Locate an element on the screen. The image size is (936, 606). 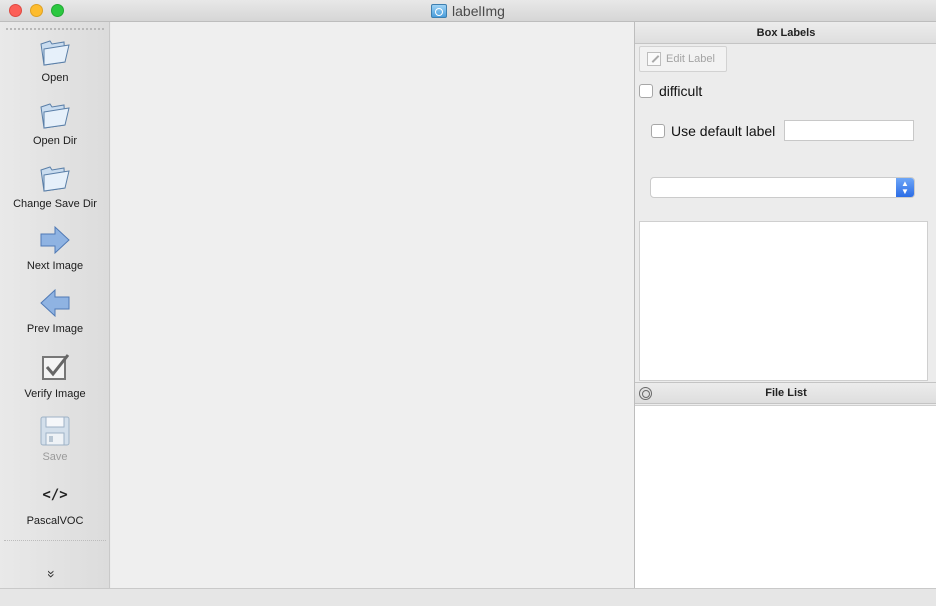
pascalvoc-format-button: </> PascalVOC is located at coordinates (55, 508).